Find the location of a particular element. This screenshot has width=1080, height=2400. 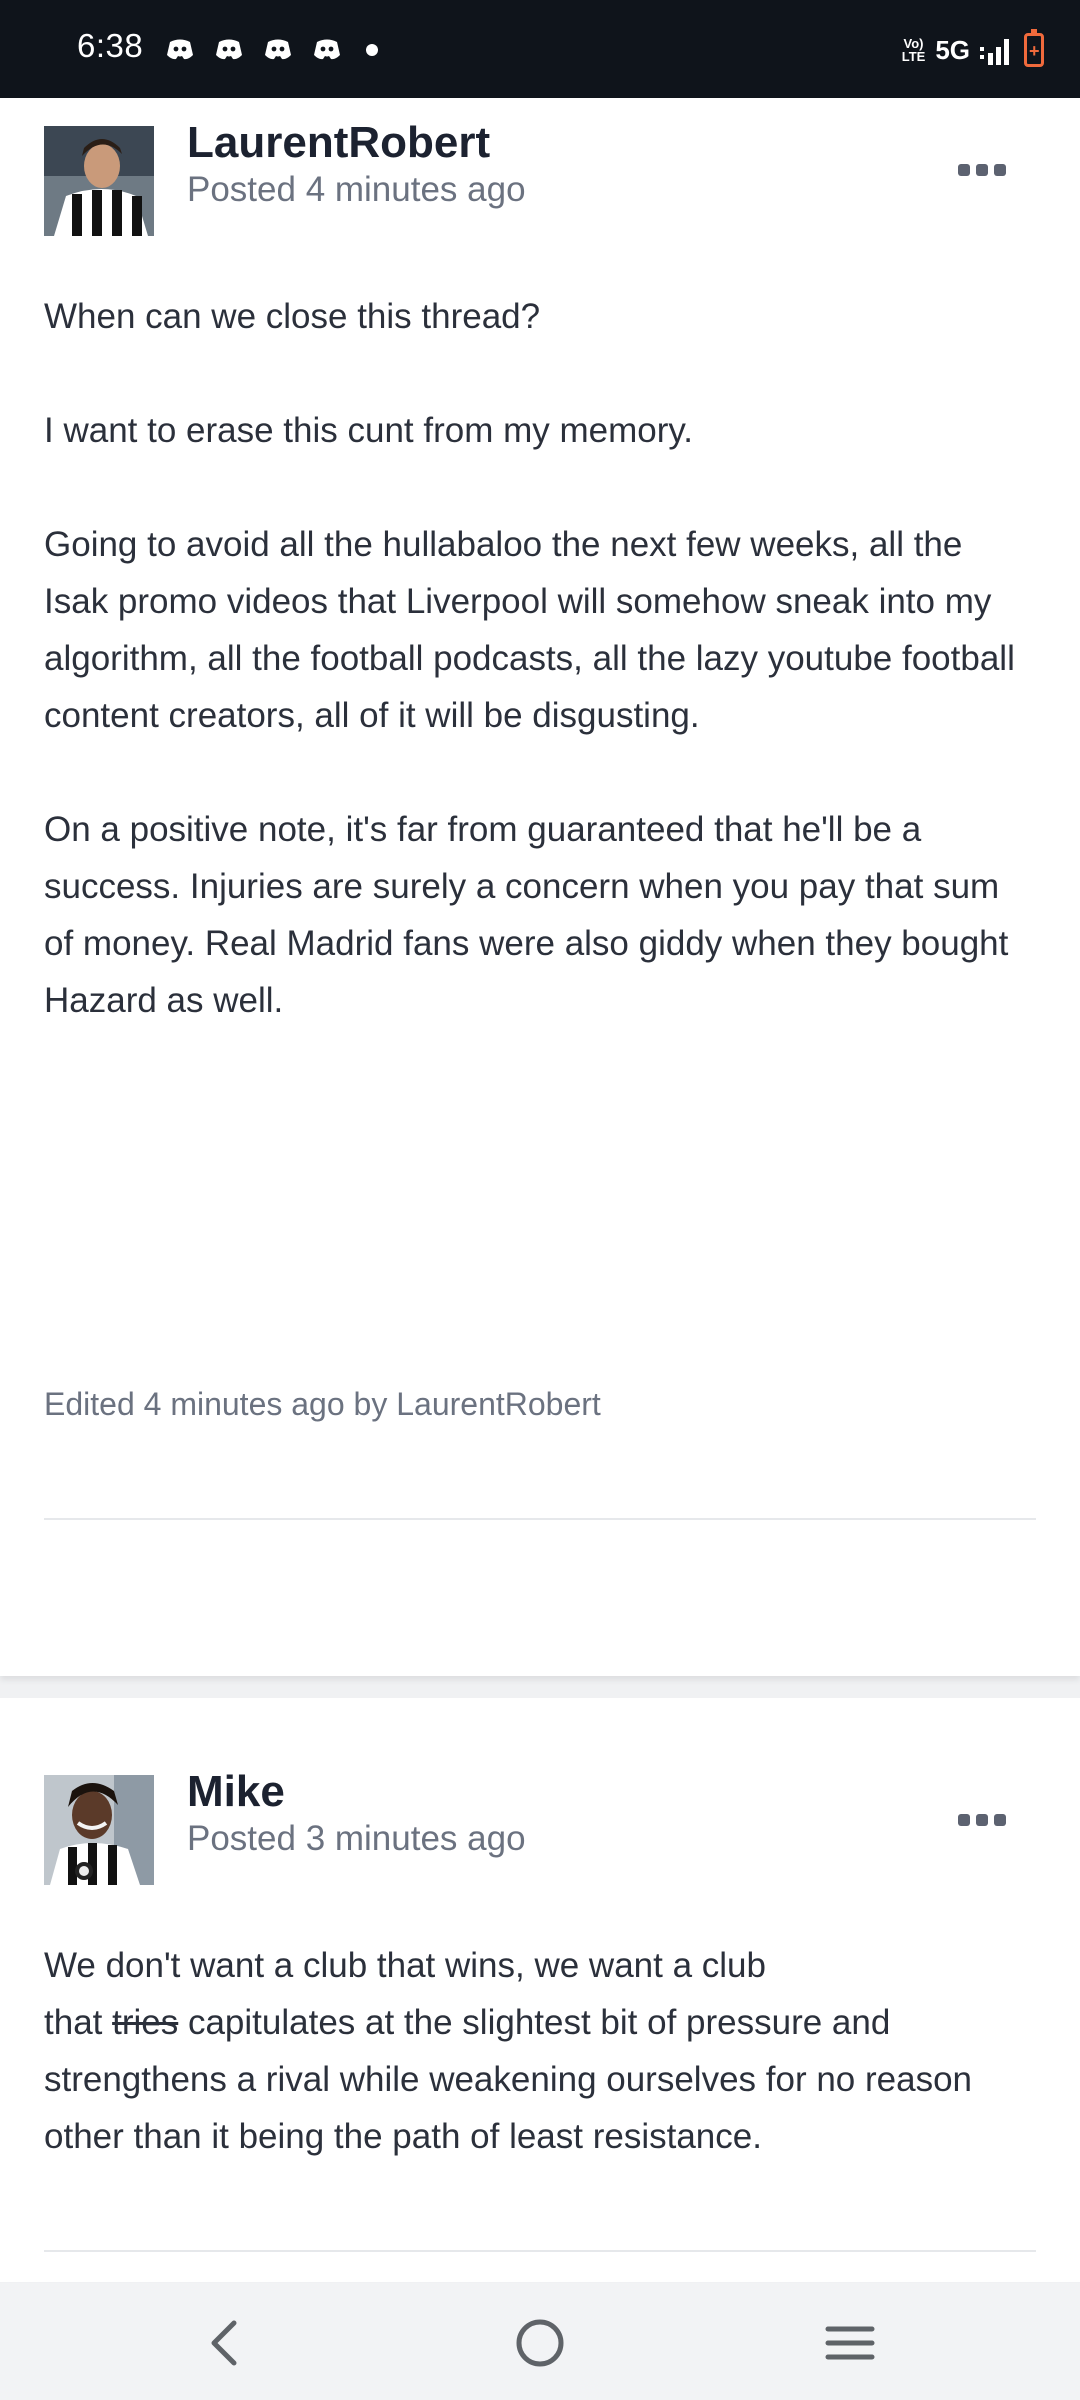

signal-icon is located at coordinates (994, 52).